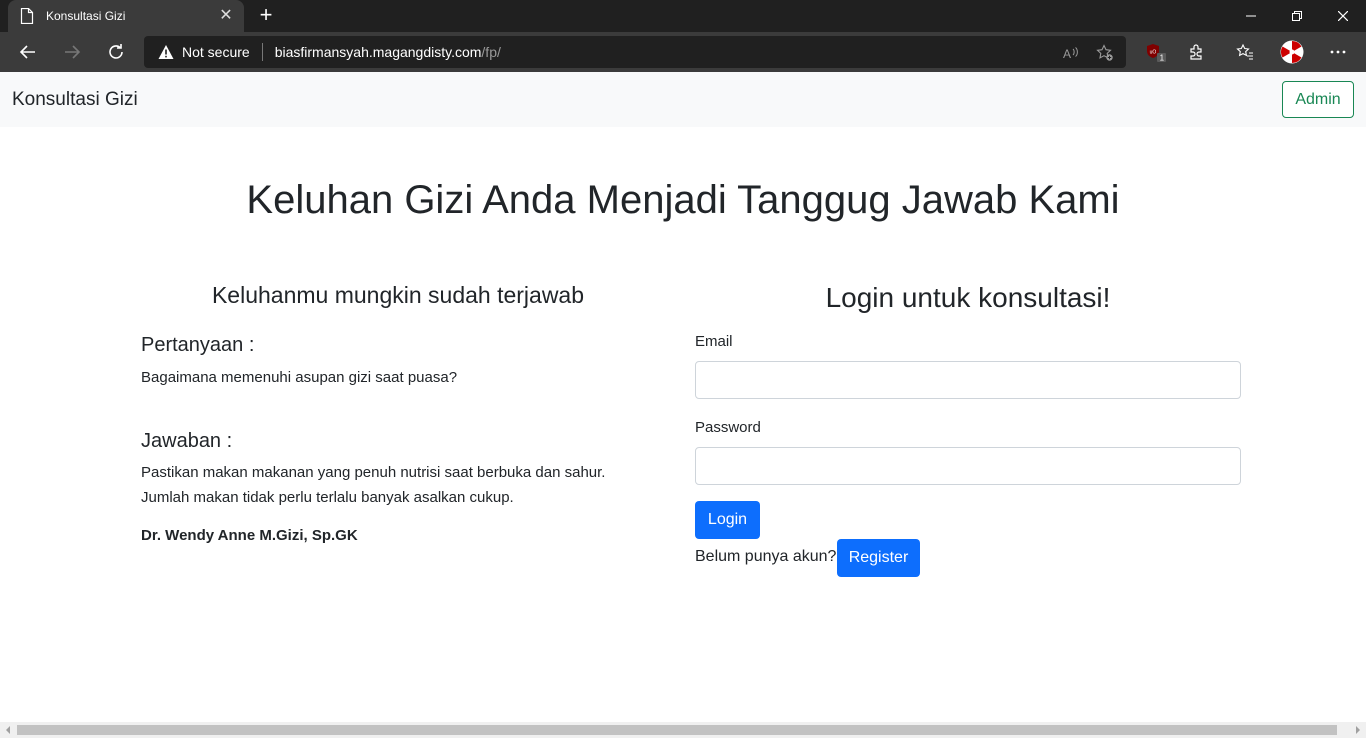 This screenshot has width=1366, height=738. Describe the element at coordinates (86, 16) in the screenshot. I see `tab-title: Konsultasi Gizi` at that location.